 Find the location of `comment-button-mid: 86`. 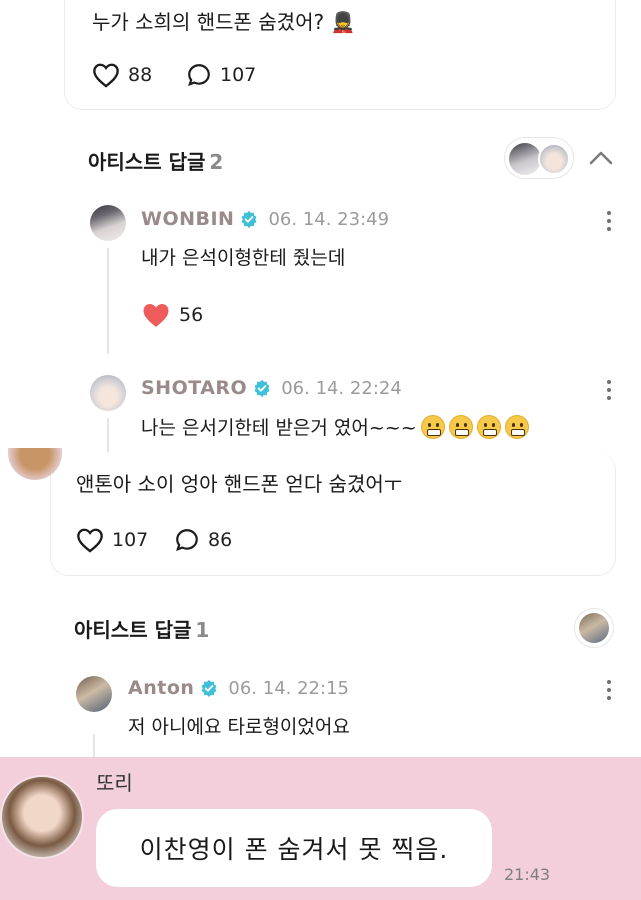

comment-button-mid: 86 is located at coordinates (203, 540).